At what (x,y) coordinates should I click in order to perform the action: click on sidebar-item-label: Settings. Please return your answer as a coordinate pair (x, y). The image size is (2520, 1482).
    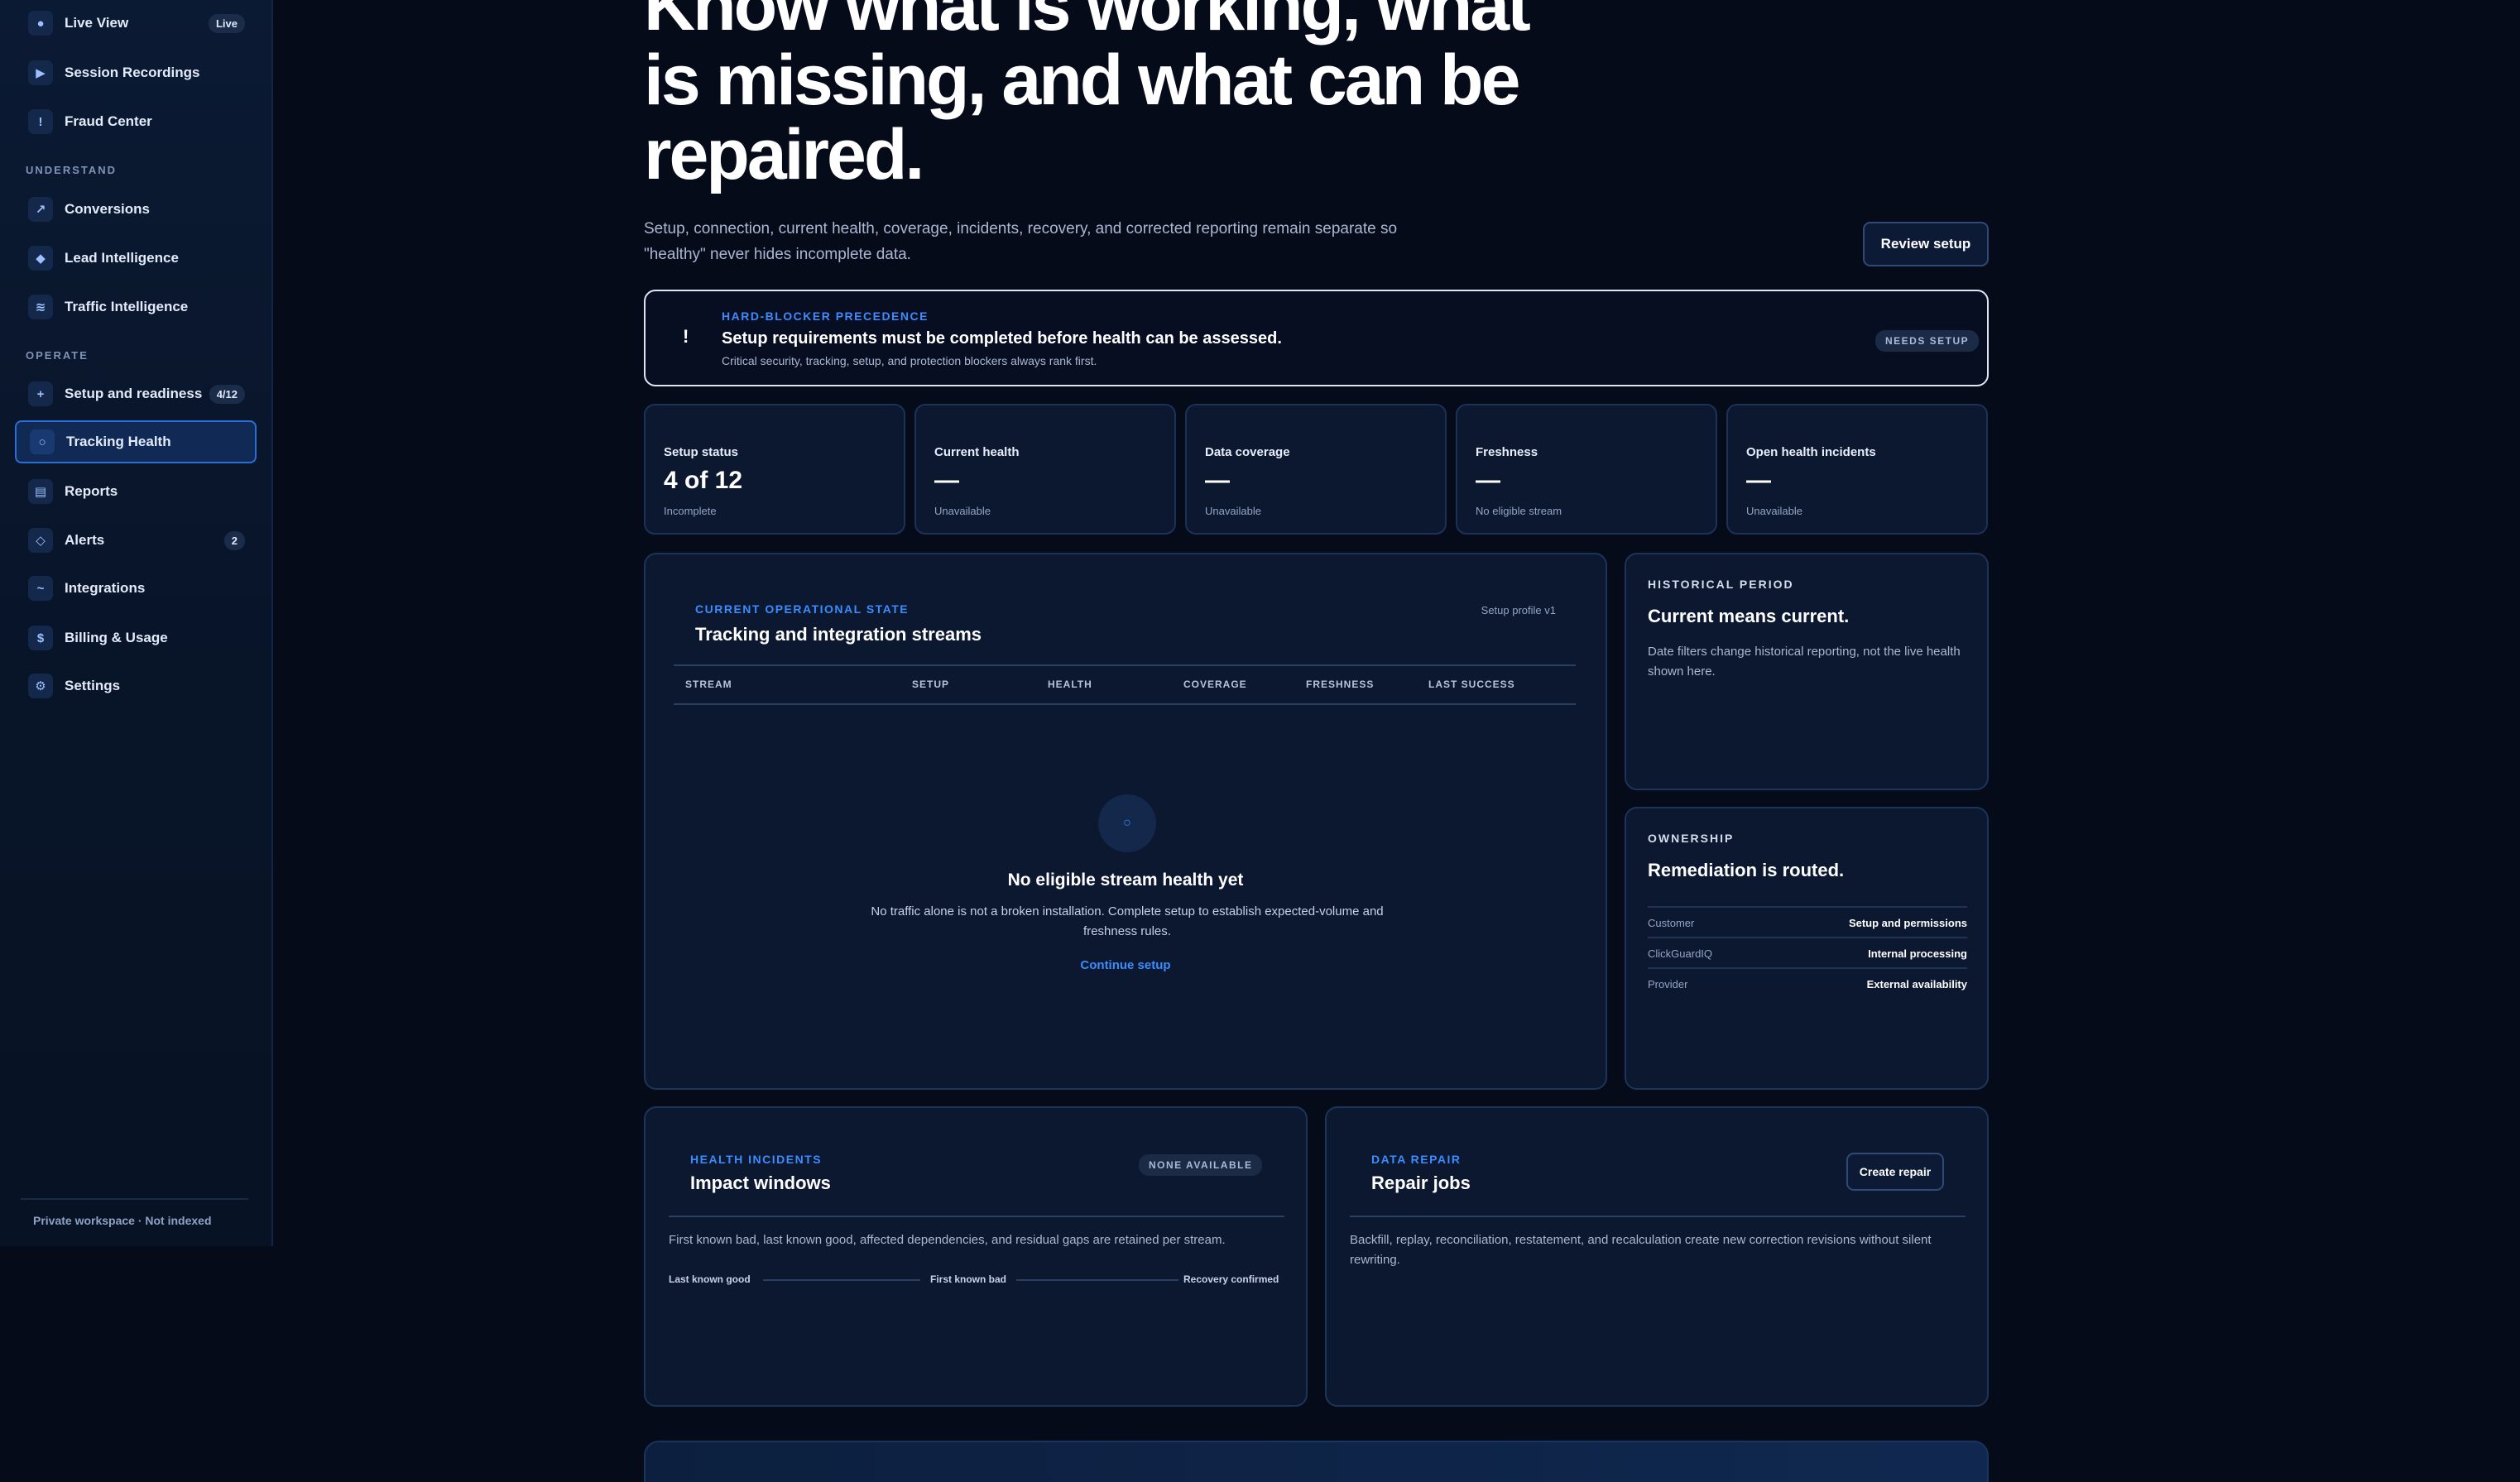
    Looking at the image, I should click on (93, 685).